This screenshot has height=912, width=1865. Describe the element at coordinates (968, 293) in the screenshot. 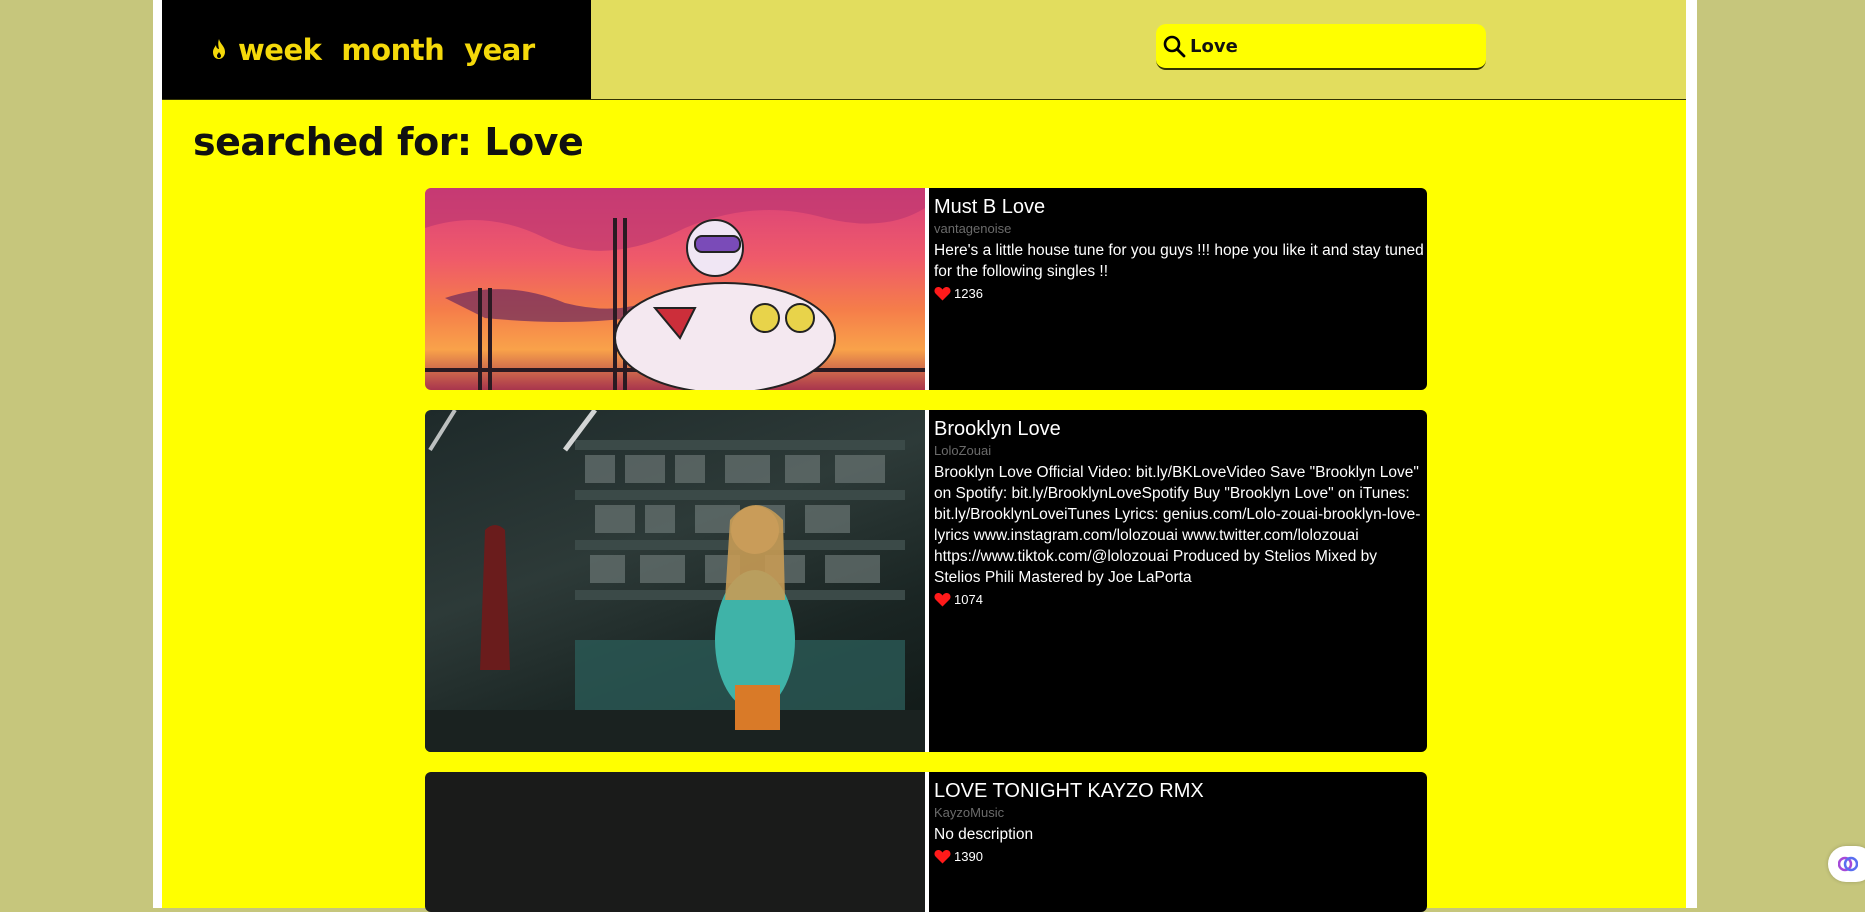

I see `likes-value: 1236` at that location.